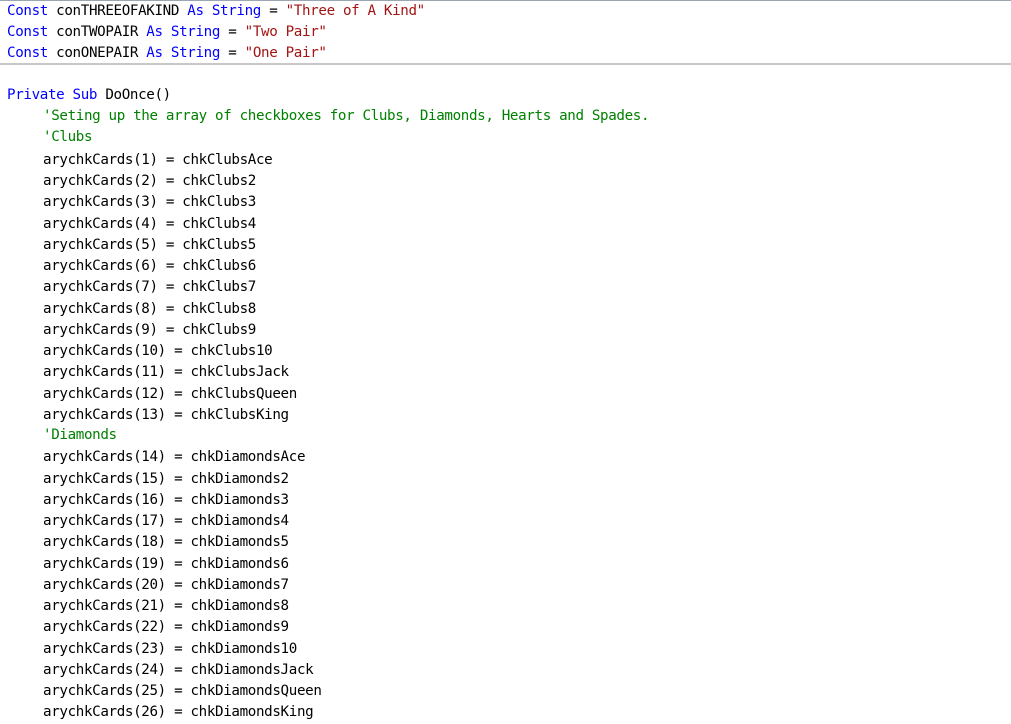  Describe the element at coordinates (166, 564) in the screenshot. I see `code-line-assignment: arychkCards(19) = chkDiamonds6` at that location.